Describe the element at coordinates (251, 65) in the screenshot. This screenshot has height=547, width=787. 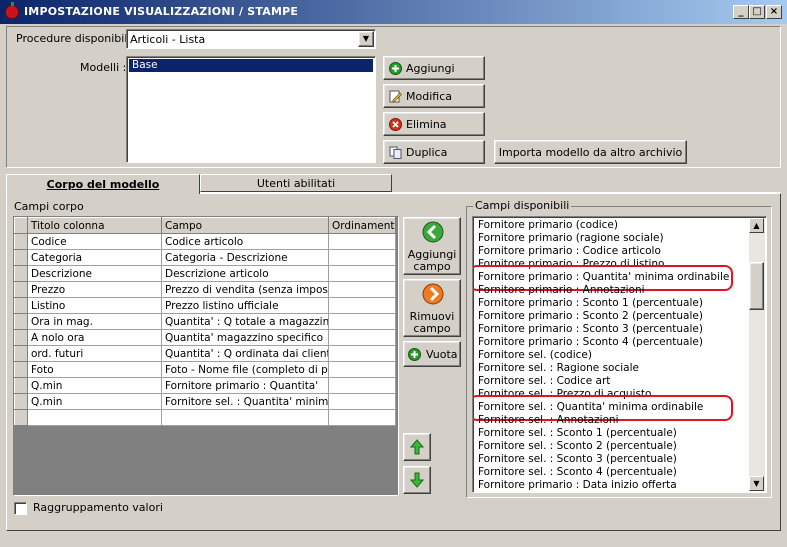
I see `model-list-item: Base` at that location.